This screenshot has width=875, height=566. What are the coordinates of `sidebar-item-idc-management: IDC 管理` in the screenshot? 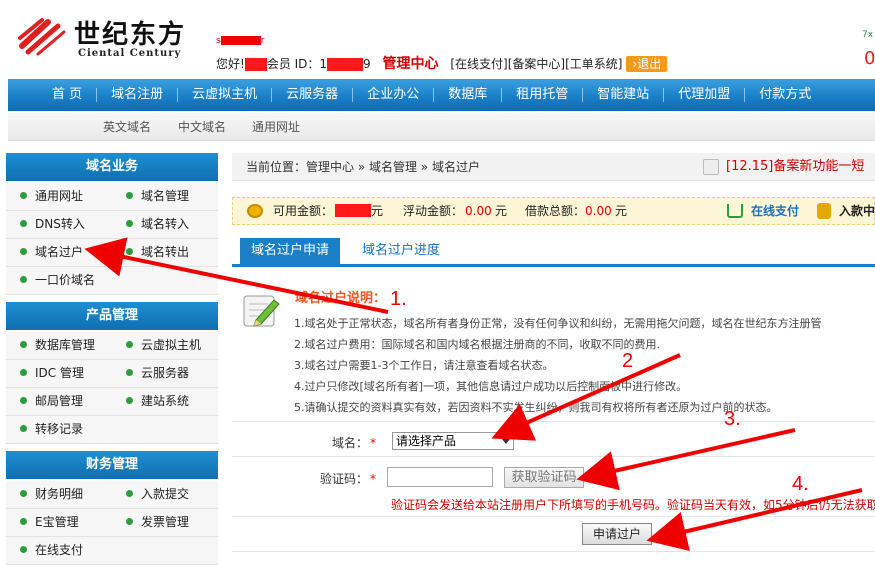 It's located at (52, 373).